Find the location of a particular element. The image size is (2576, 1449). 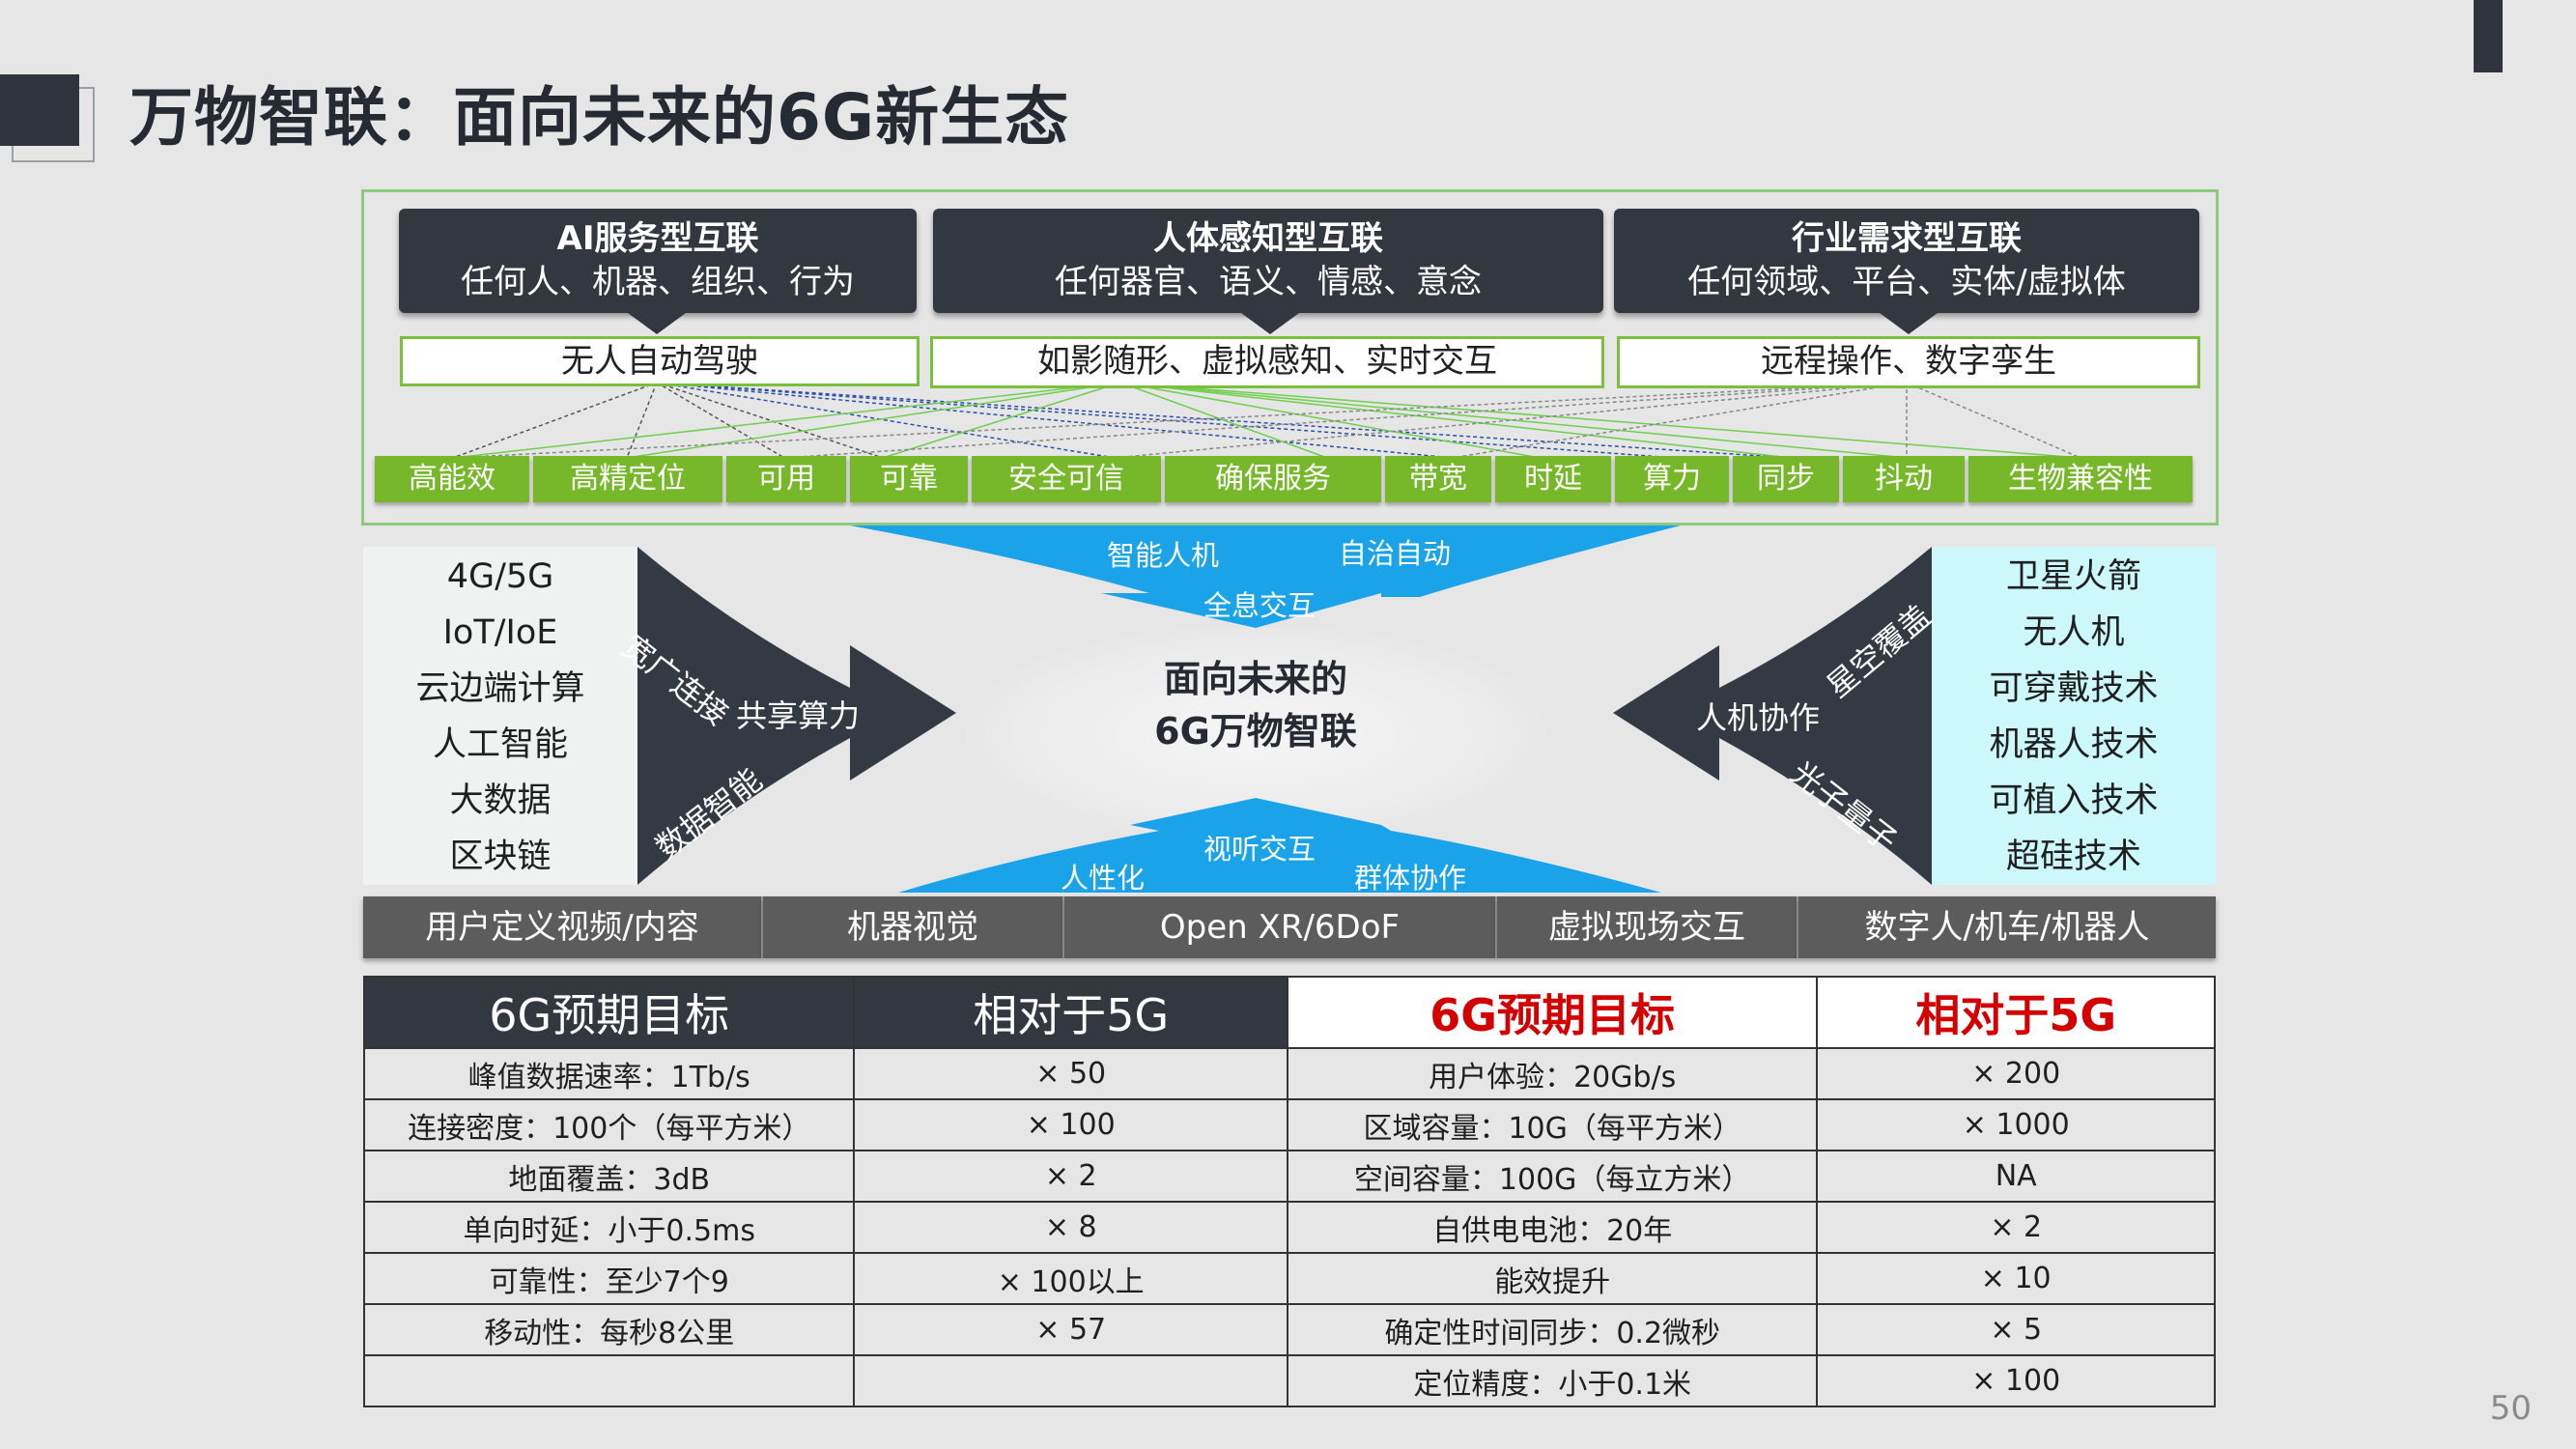

table-cell: 地面覆盖：3dB is located at coordinates (609, 1176).